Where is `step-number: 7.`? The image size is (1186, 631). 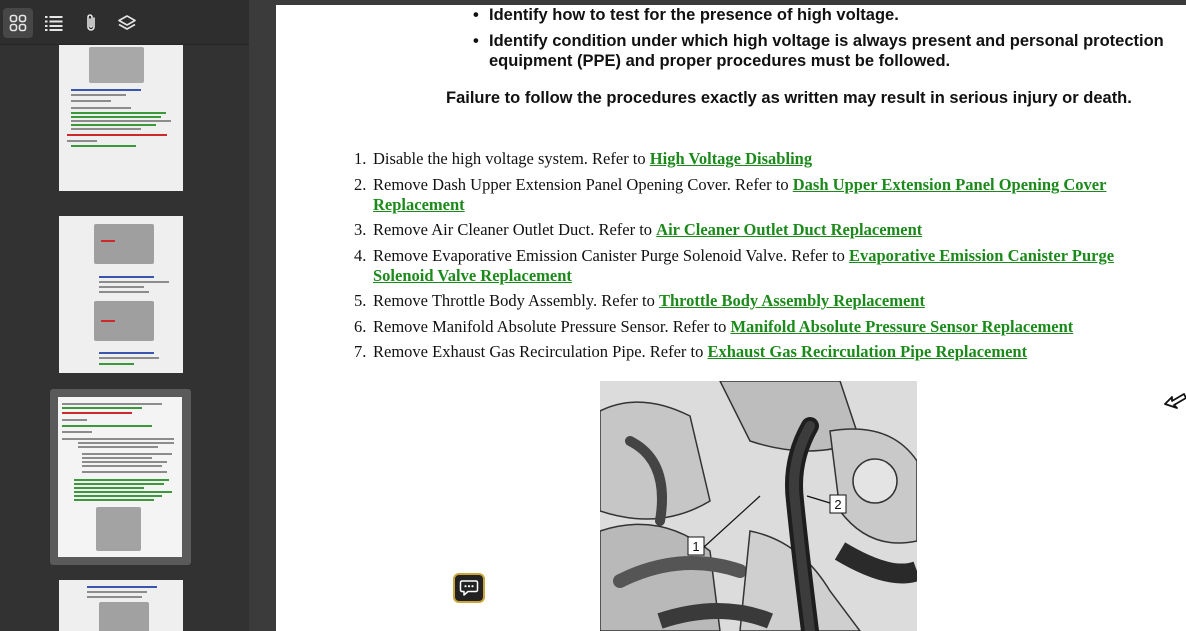 step-number: 7. is located at coordinates (360, 351).